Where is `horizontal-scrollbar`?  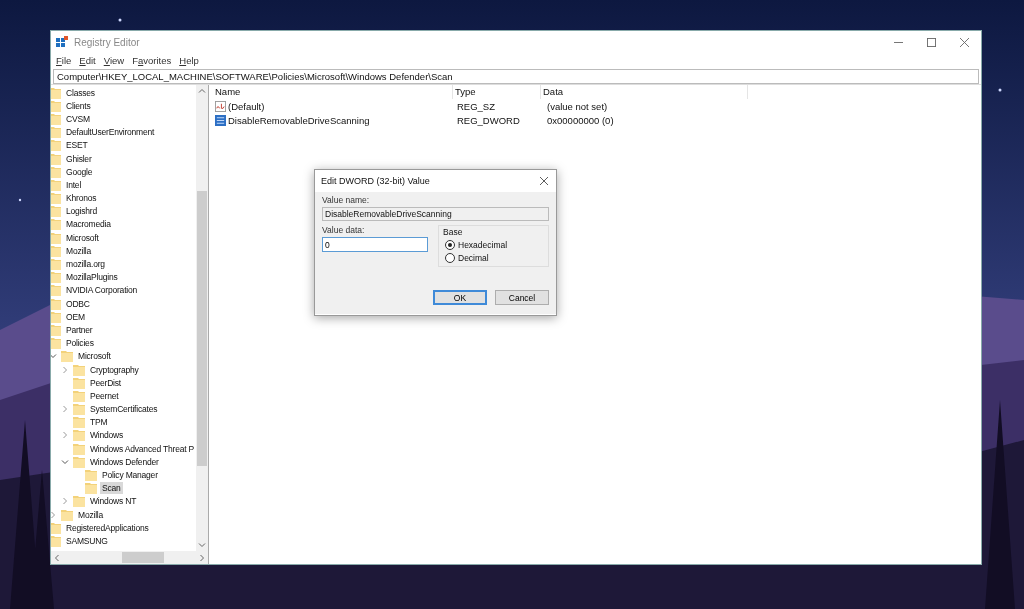
horizontal-scrollbar is located at coordinates (129, 557).